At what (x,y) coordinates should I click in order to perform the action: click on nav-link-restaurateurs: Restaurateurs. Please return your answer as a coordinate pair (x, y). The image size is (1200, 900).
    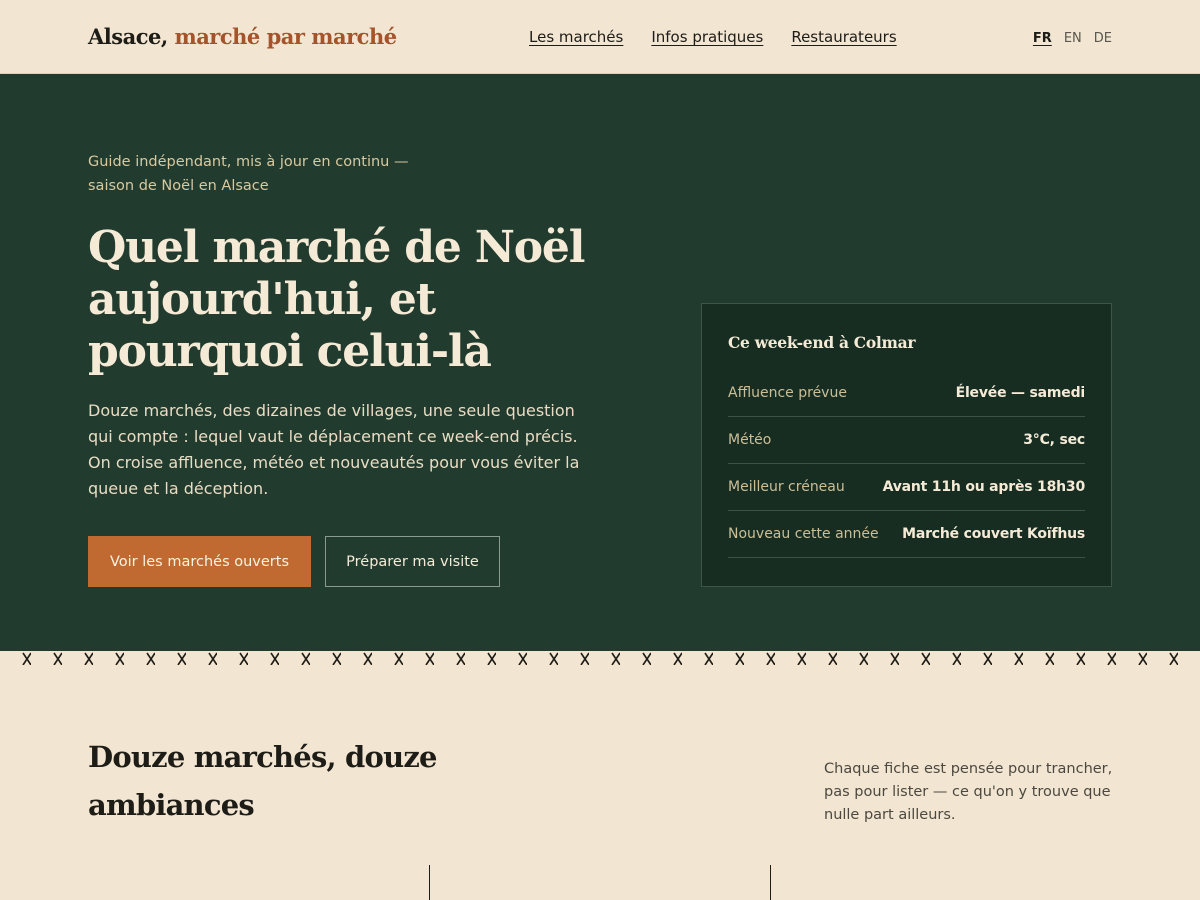
    Looking at the image, I should click on (843, 37).